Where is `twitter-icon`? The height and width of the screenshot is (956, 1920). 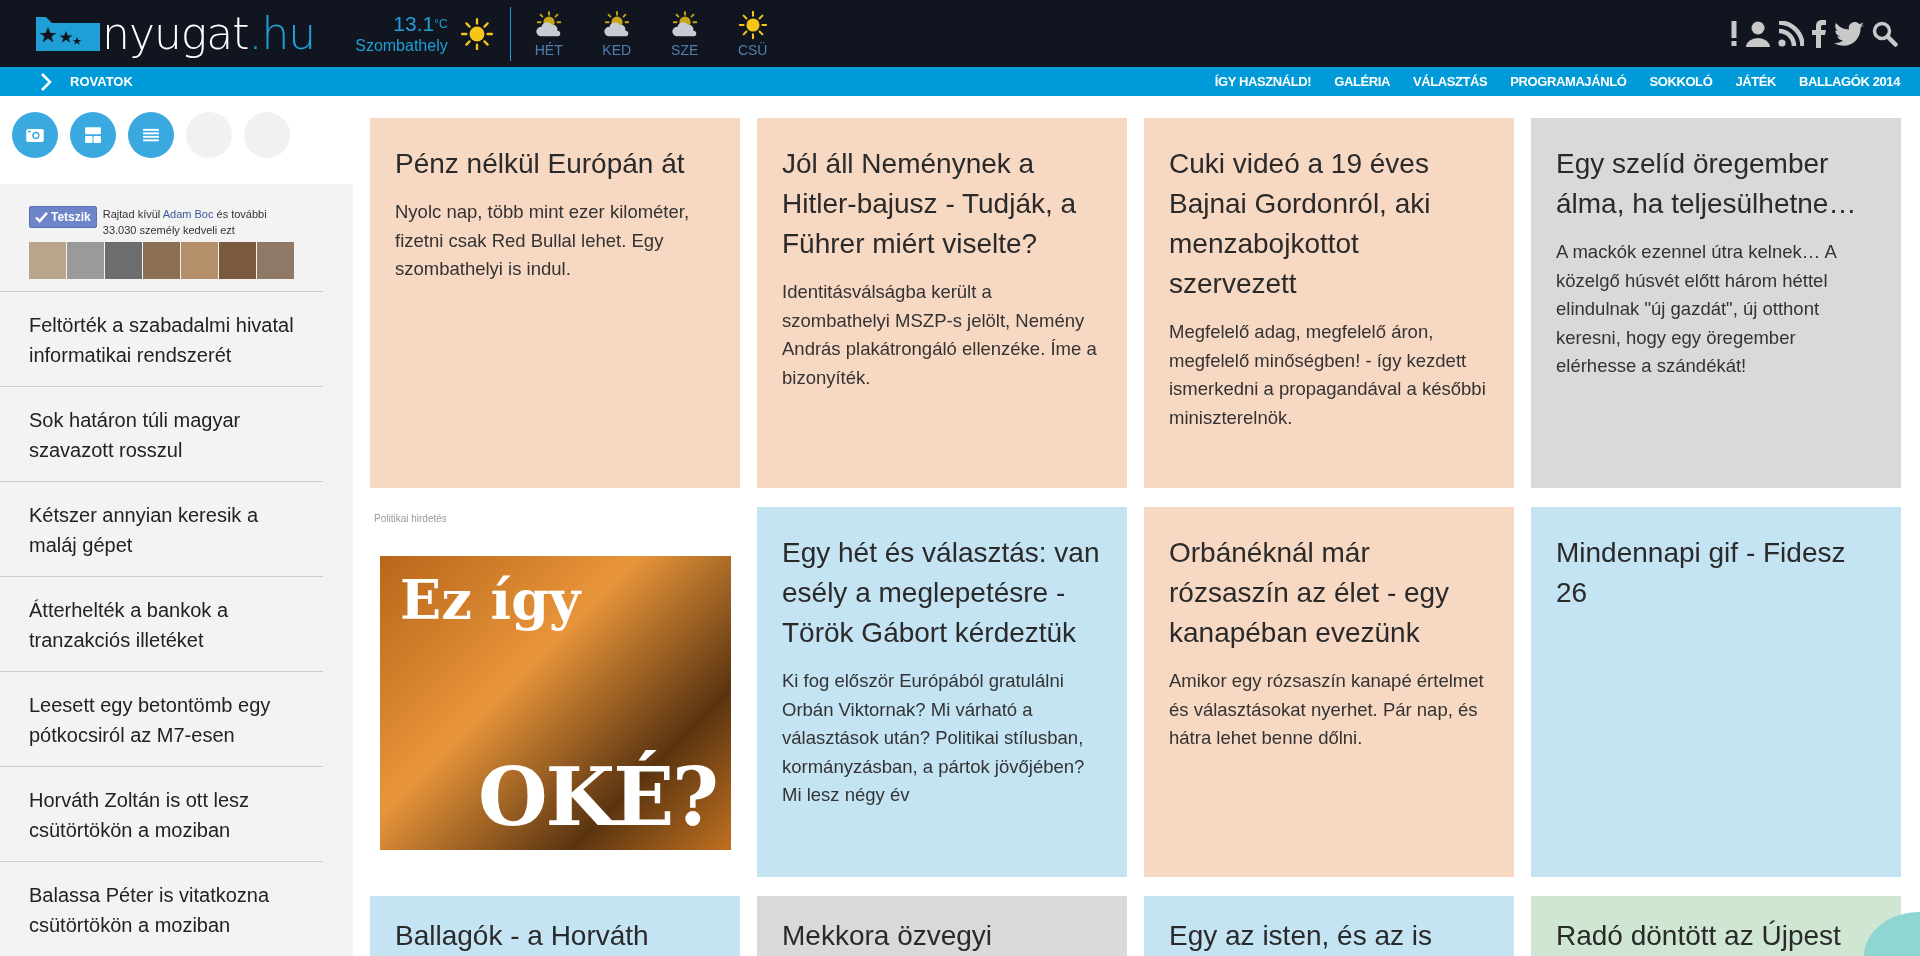
twitter-icon is located at coordinates (1849, 33).